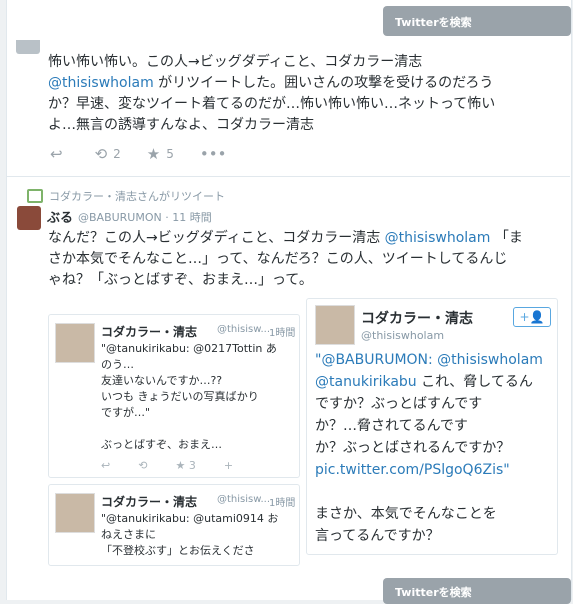 This screenshot has width=573, height=604. What do you see at coordinates (137, 196) in the screenshot?
I see `retweet-context-label: コダカラー・清志さんがリツイート` at bounding box center [137, 196].